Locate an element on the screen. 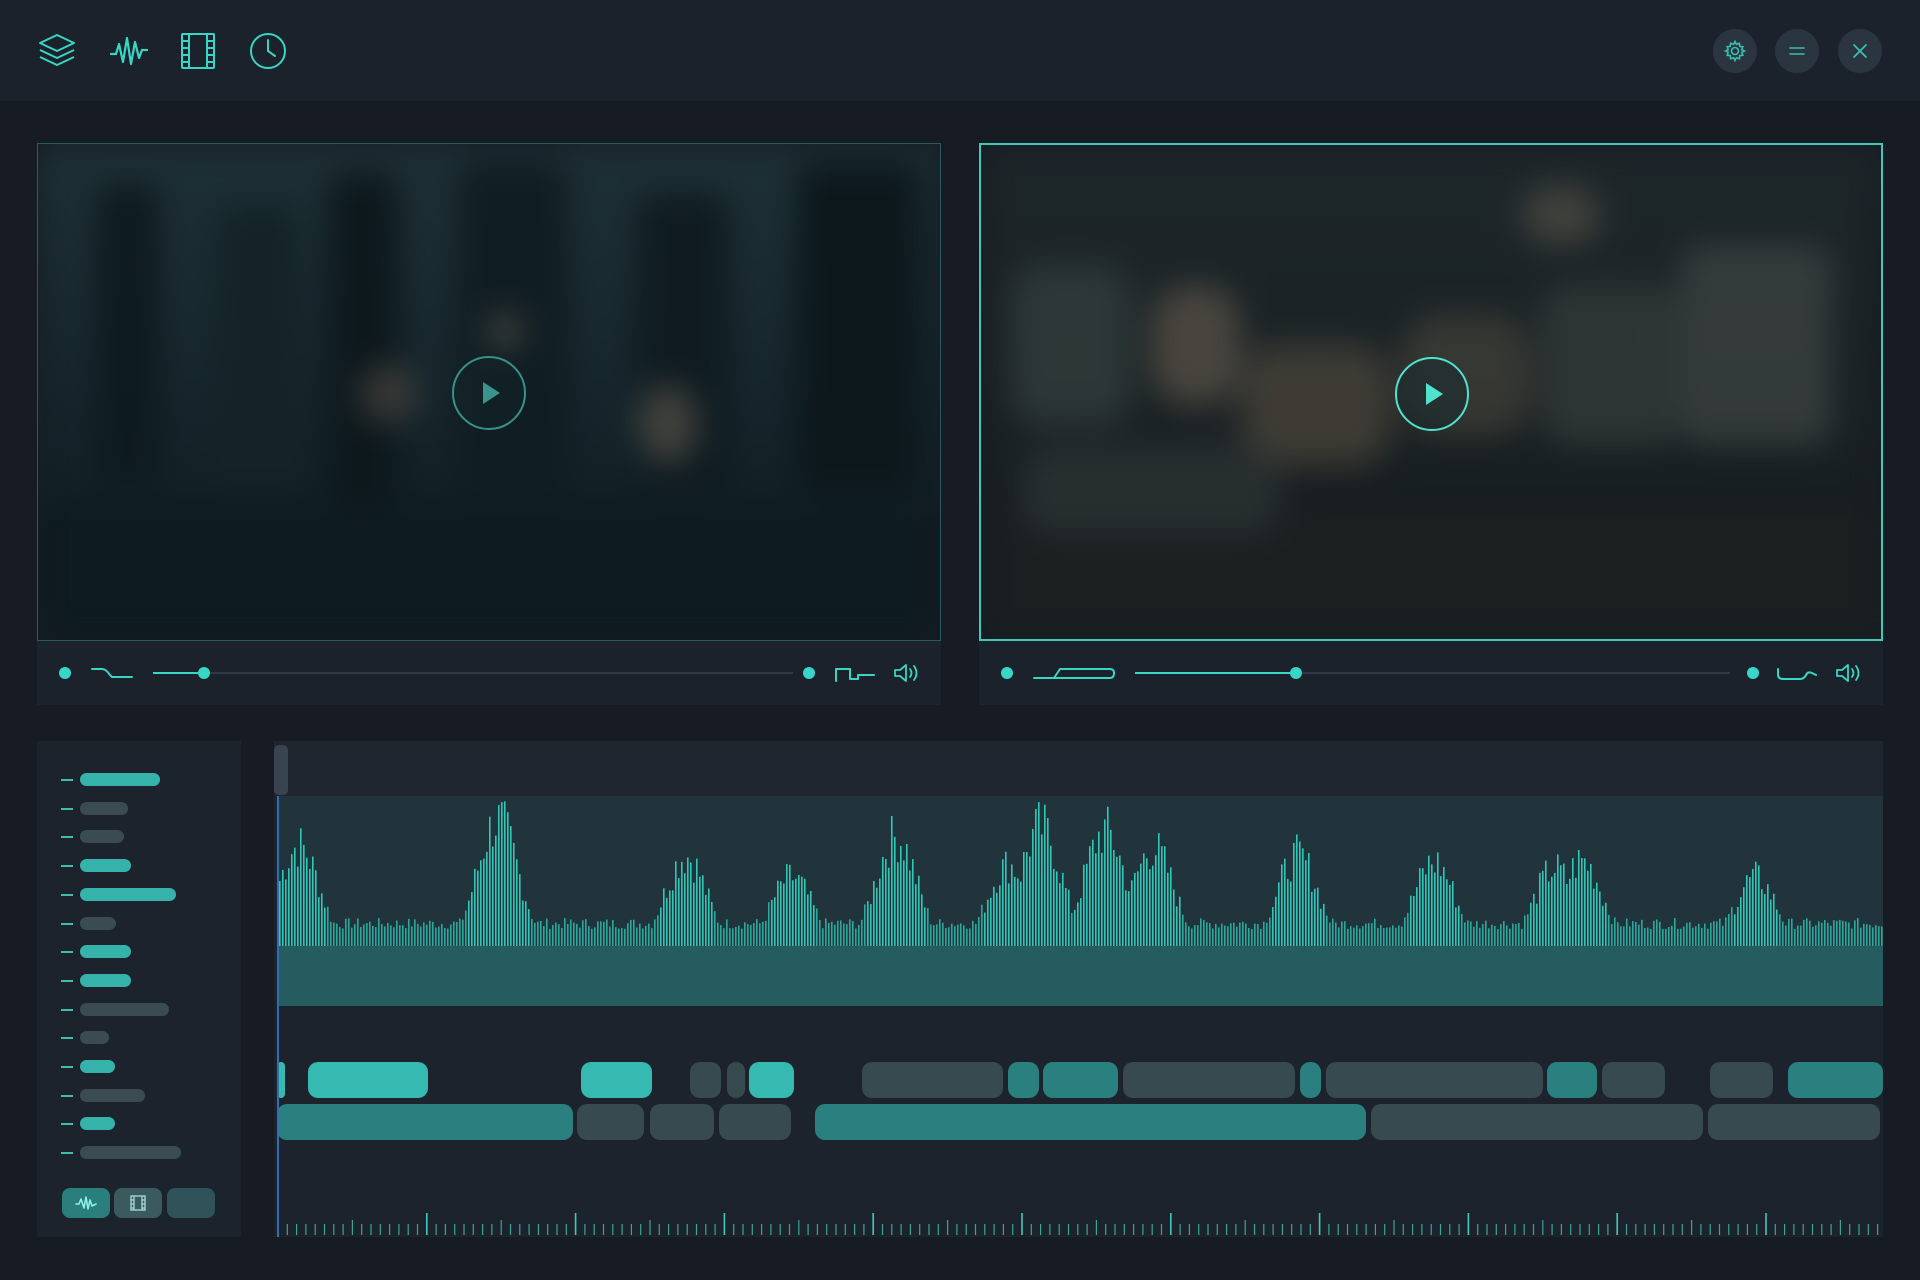 The height and width of the screenshot is (1280, 1920). play-button-left is located at coordinates (489, 393).